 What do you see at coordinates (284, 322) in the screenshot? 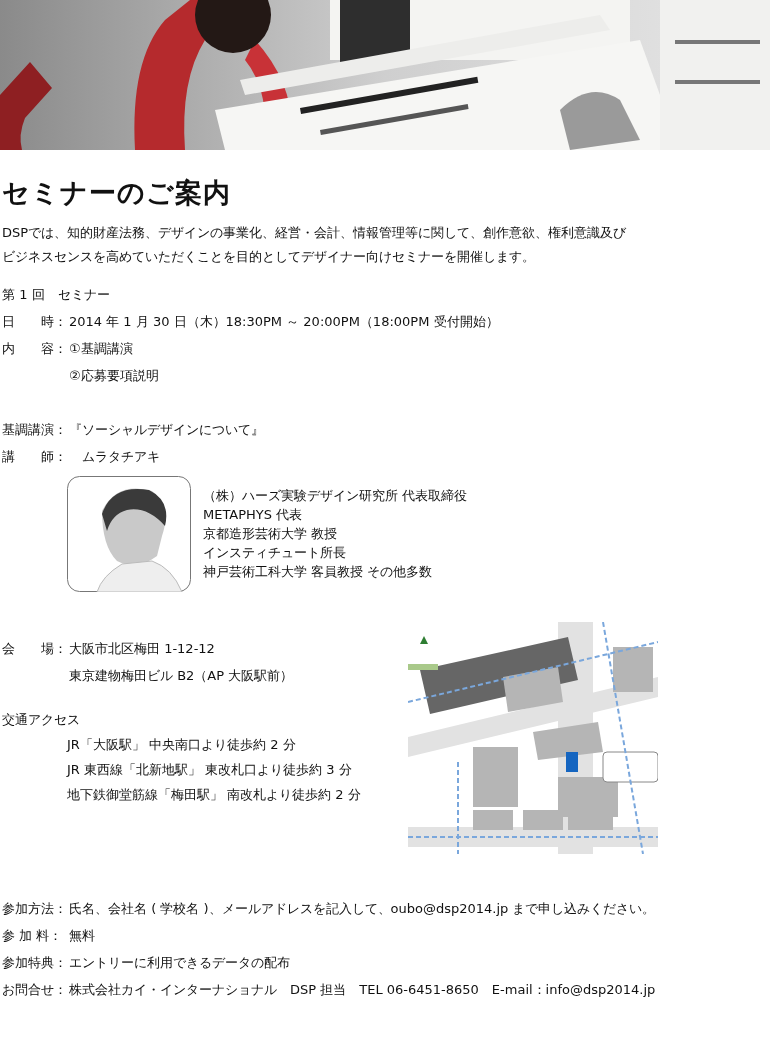
I see `field-value: 2014 年 1 月 30 日（木）18:30PM ～ 20:00PM（18:00PM 受付開始）` at bounding box center [284, 322].